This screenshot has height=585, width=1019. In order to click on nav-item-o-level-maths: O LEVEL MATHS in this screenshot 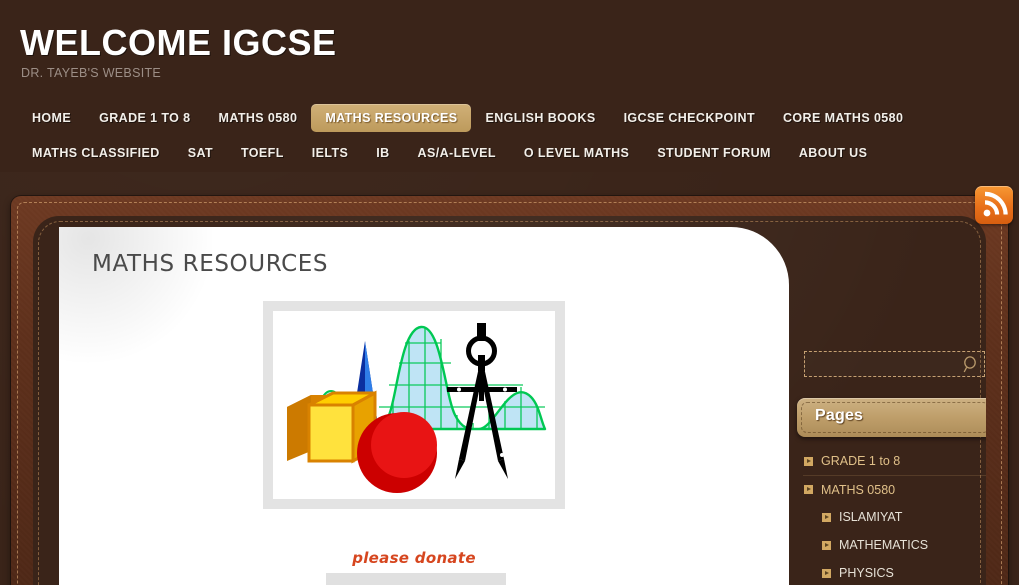, I will do `click(576, 153)`.